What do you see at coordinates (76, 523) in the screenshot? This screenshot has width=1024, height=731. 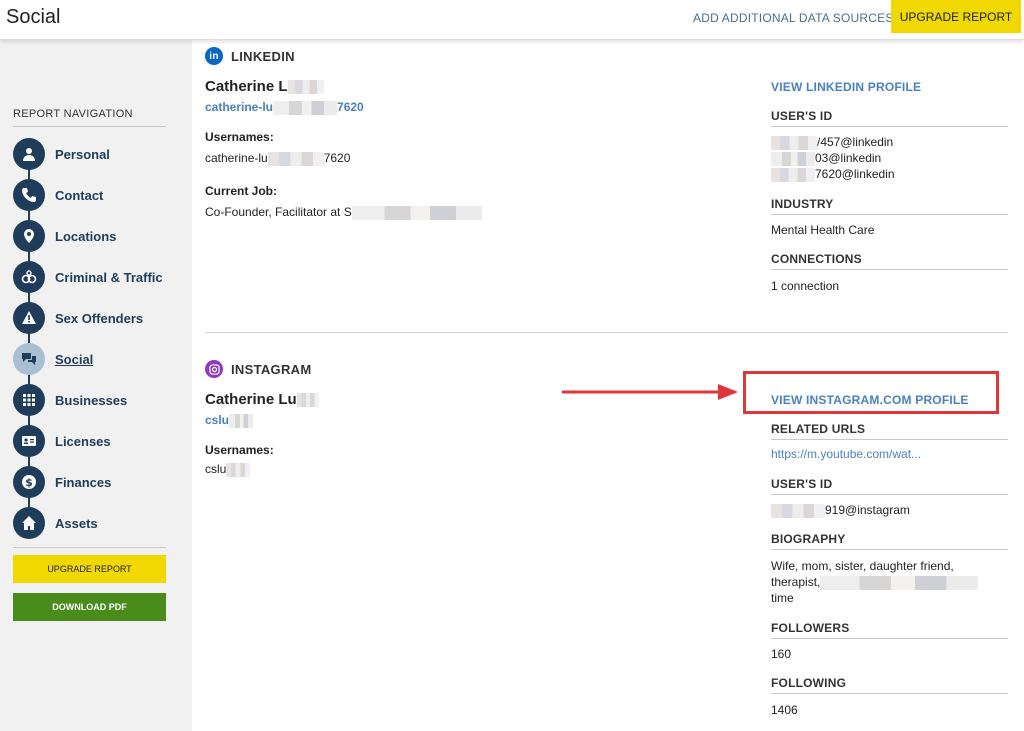 I see `nav-label: Assets` at bounding box center [76, 523].